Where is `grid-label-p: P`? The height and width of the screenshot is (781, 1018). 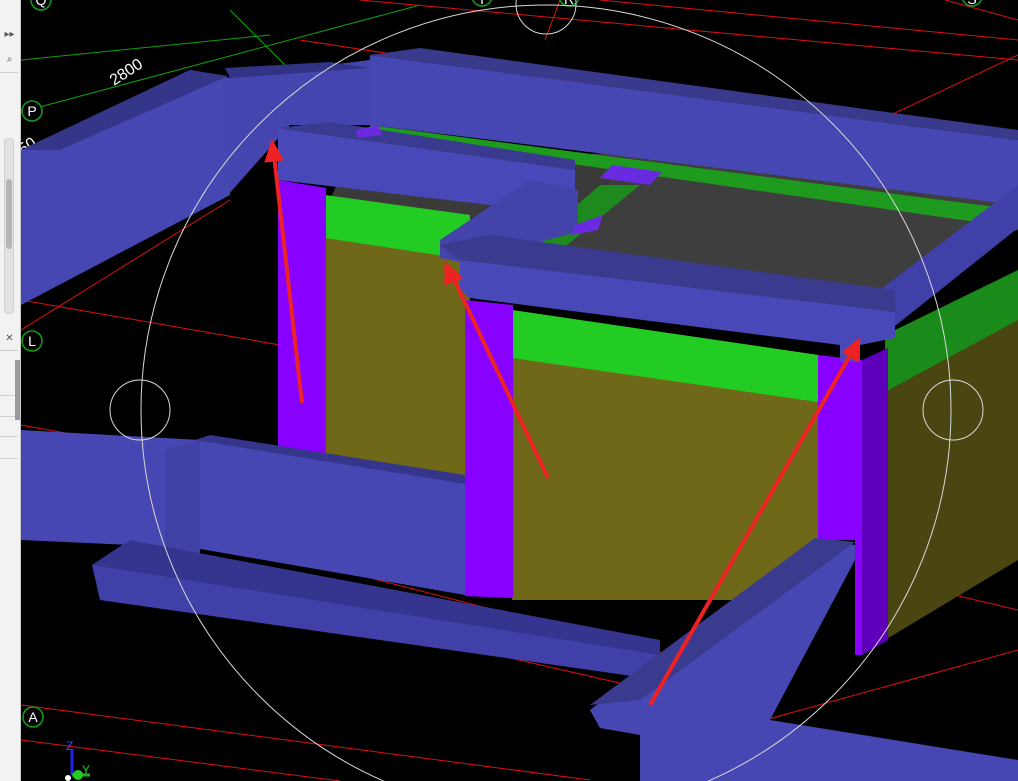 grid-label-p: P is located at coordinates (31, 111).